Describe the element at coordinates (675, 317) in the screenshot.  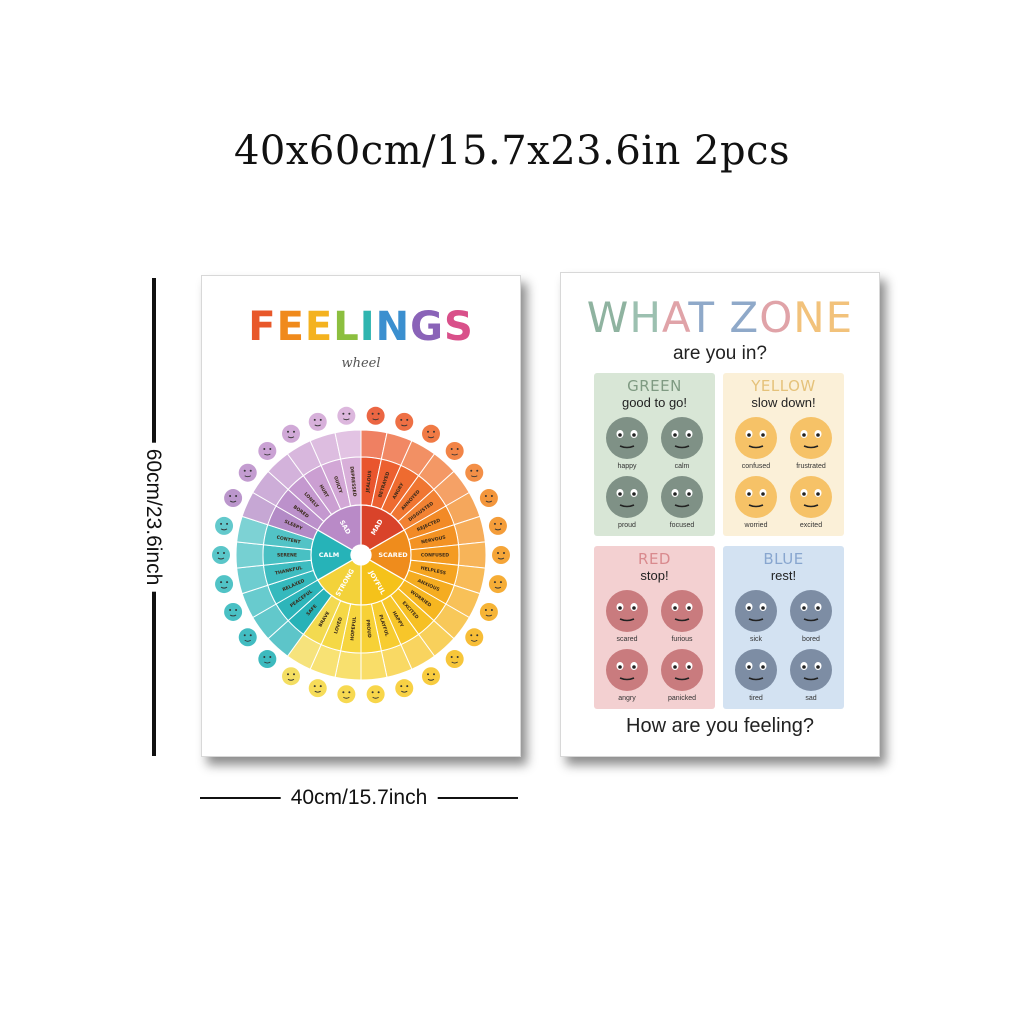
I see `zones-title-letter: A` at that location.